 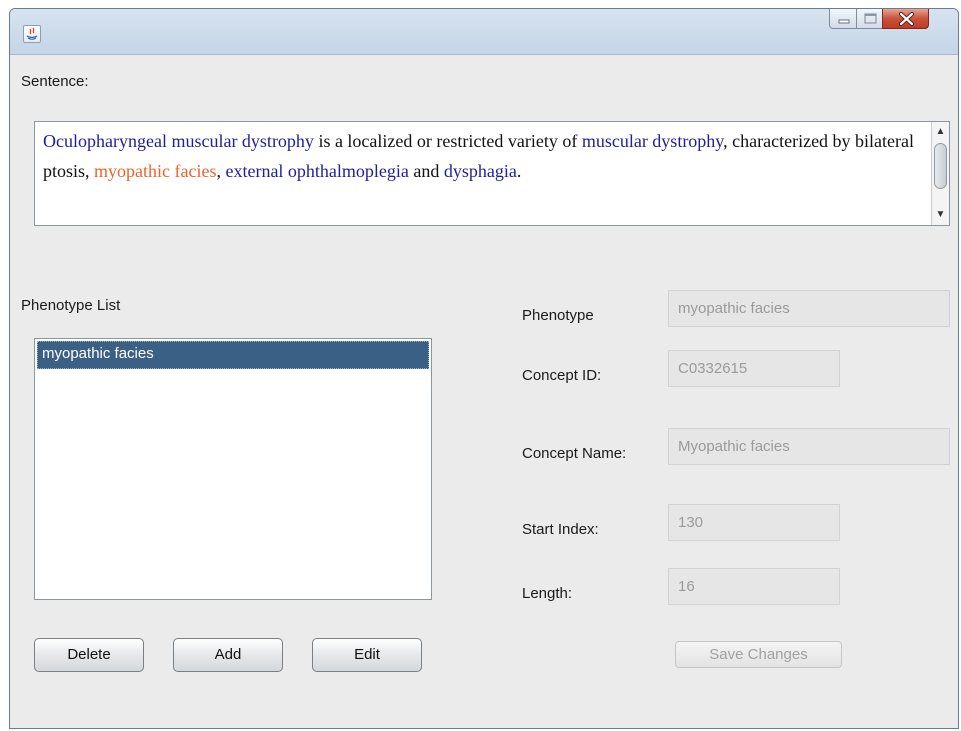 What do you see at coordinates (574, 453) in the screenshot?
I see `concept-name-label: Concept Name:` at bounding box center [574, 453].